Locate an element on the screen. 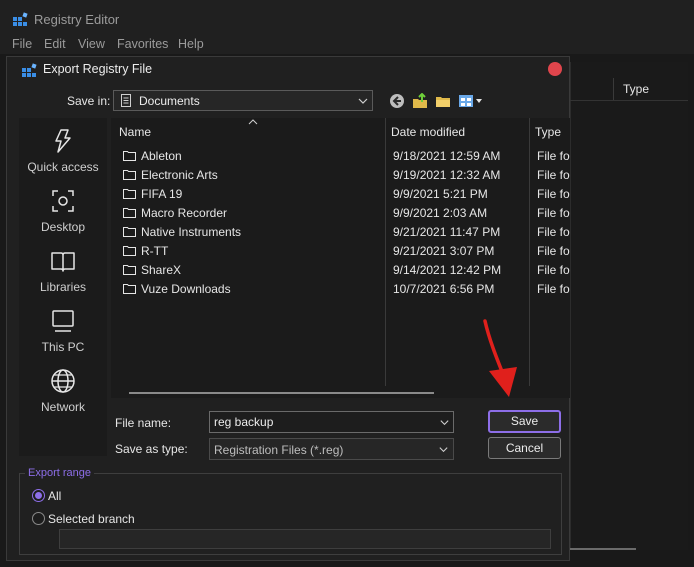 This screenshot has width=694, height=567. file-date: 9/21/2021 3:07 PM is located at coordinates (444, 251).